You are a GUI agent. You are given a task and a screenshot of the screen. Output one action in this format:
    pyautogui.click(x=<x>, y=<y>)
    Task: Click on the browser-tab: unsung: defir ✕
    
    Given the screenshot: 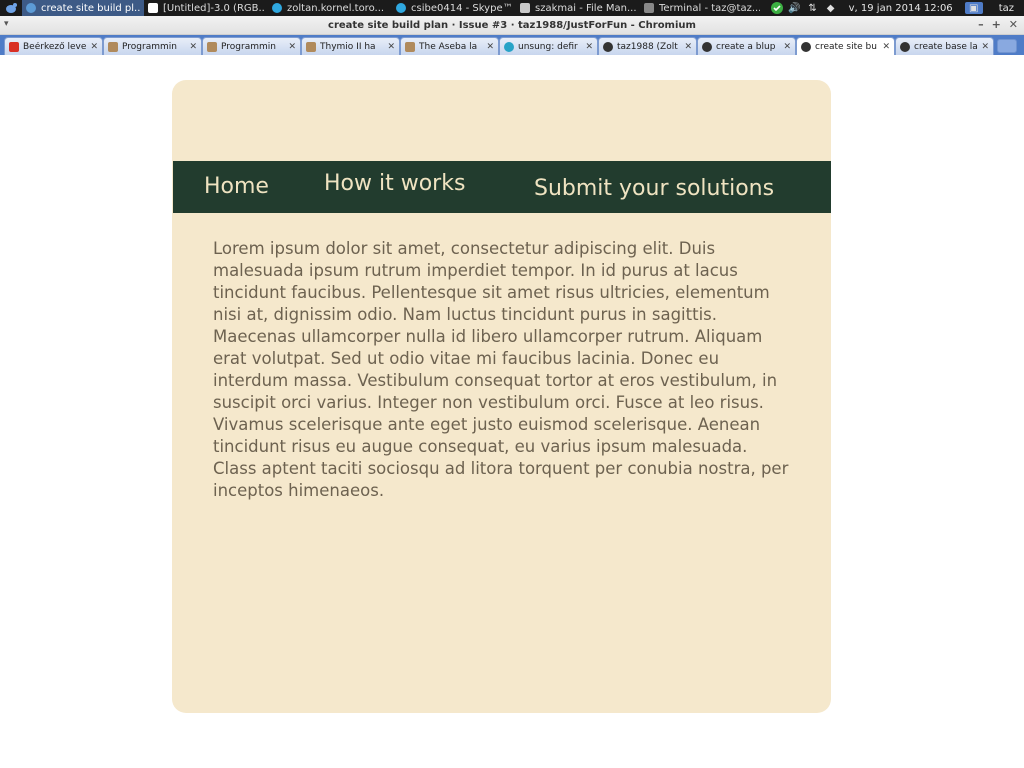 What is the action you would take?
    pyautogui.click(x=548, y=46)
    